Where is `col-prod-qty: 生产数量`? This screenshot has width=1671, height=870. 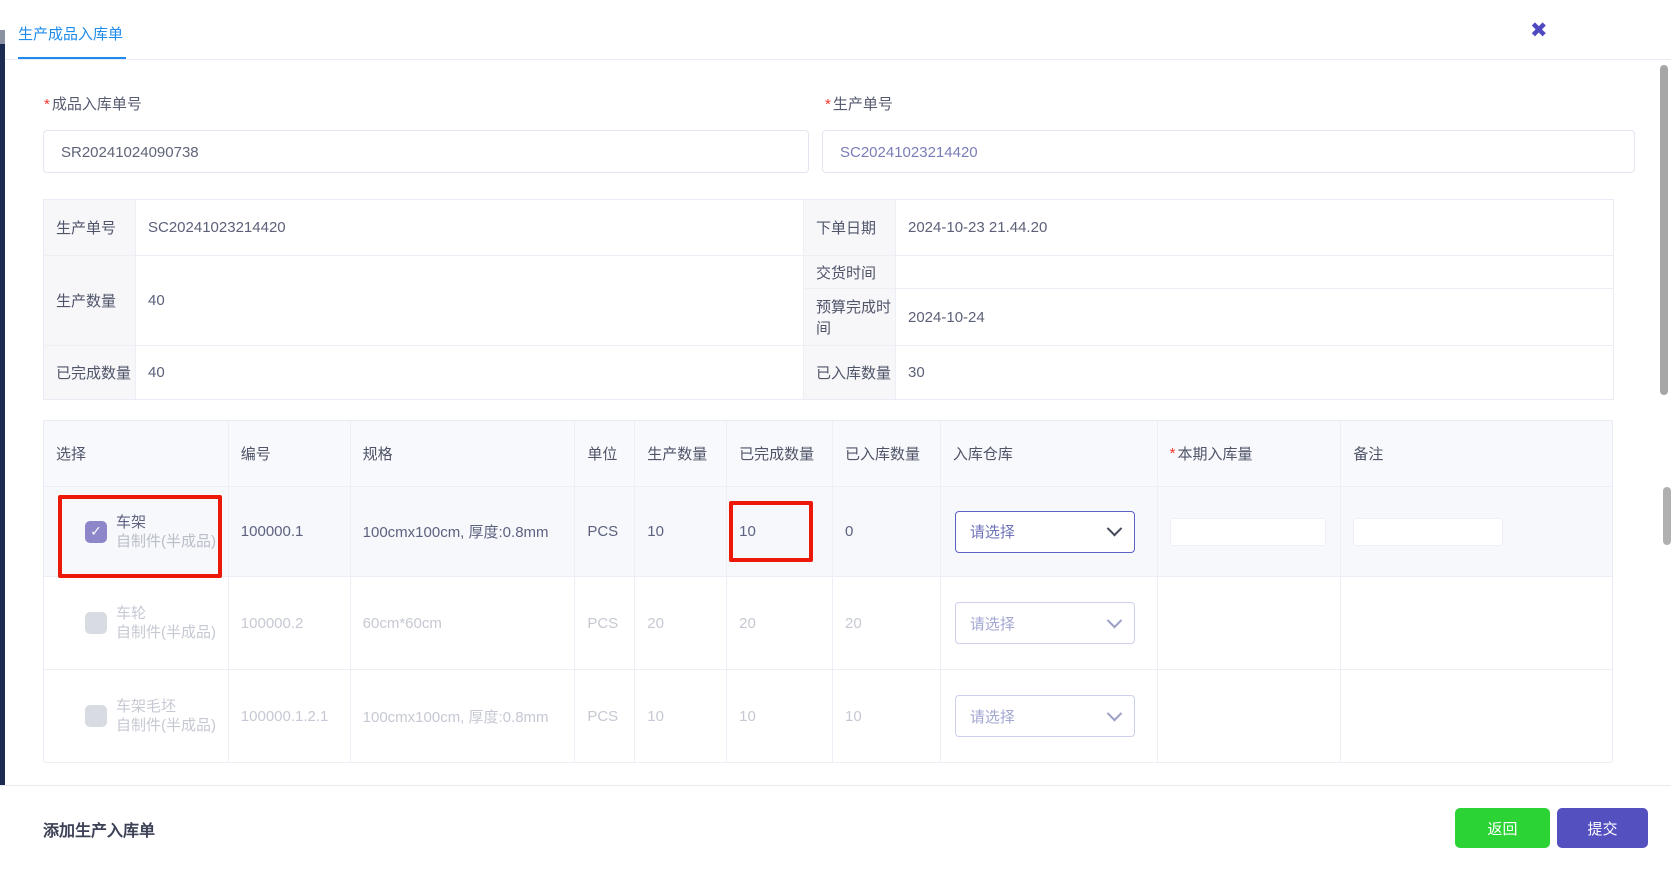 col-prod-qty: 生产数量 is located at coordinates (681, 453).